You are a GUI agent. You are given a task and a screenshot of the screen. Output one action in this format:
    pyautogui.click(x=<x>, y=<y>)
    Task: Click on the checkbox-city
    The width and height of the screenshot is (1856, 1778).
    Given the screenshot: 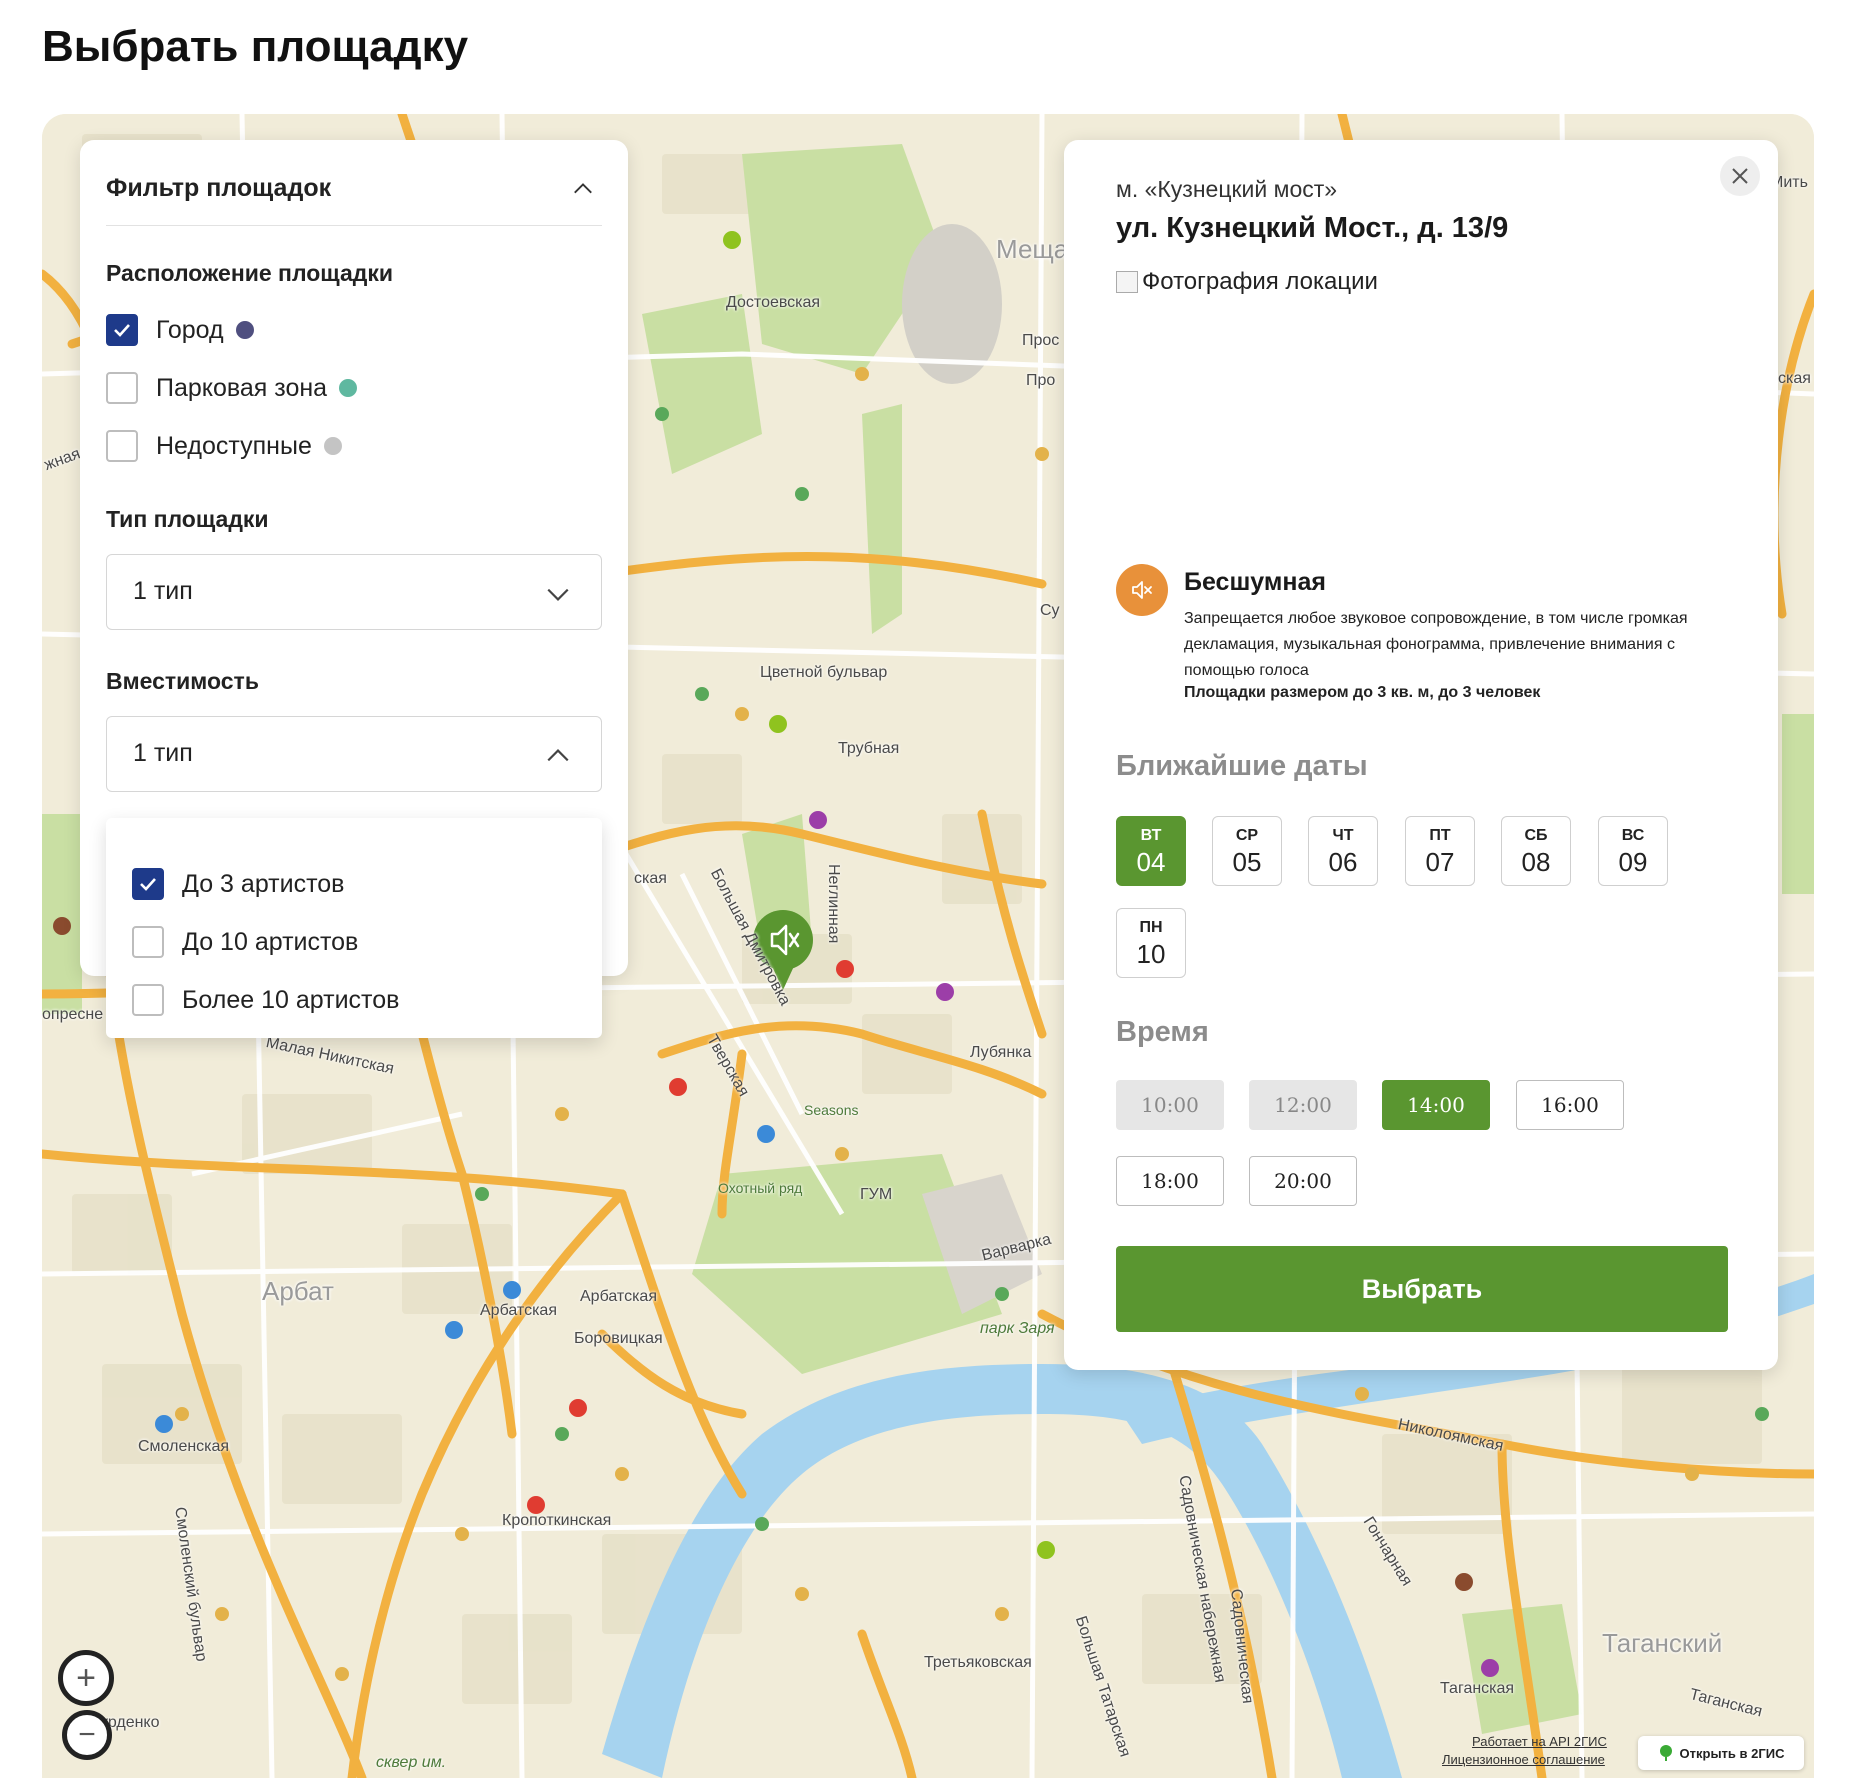 What is the action you would take?
    pyautogui.click(x=122, y=330)
    